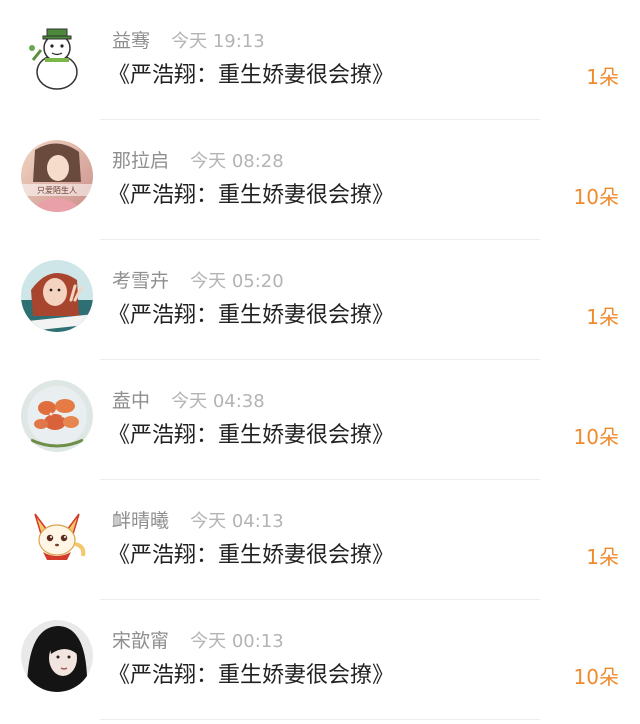 The image size is (640, 724). I want to click on girl-photo-avatar-icon: 只爱陌生人, so click(57, 176).